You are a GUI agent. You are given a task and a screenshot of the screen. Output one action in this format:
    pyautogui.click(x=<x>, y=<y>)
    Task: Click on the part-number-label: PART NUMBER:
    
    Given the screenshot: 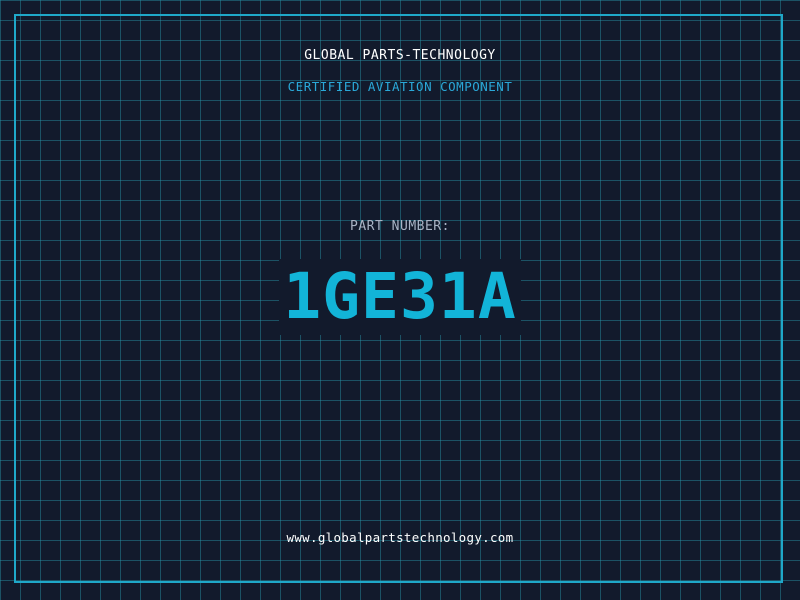 What is the action you would take?
    pyautogui.click(x=400, y=226)
    